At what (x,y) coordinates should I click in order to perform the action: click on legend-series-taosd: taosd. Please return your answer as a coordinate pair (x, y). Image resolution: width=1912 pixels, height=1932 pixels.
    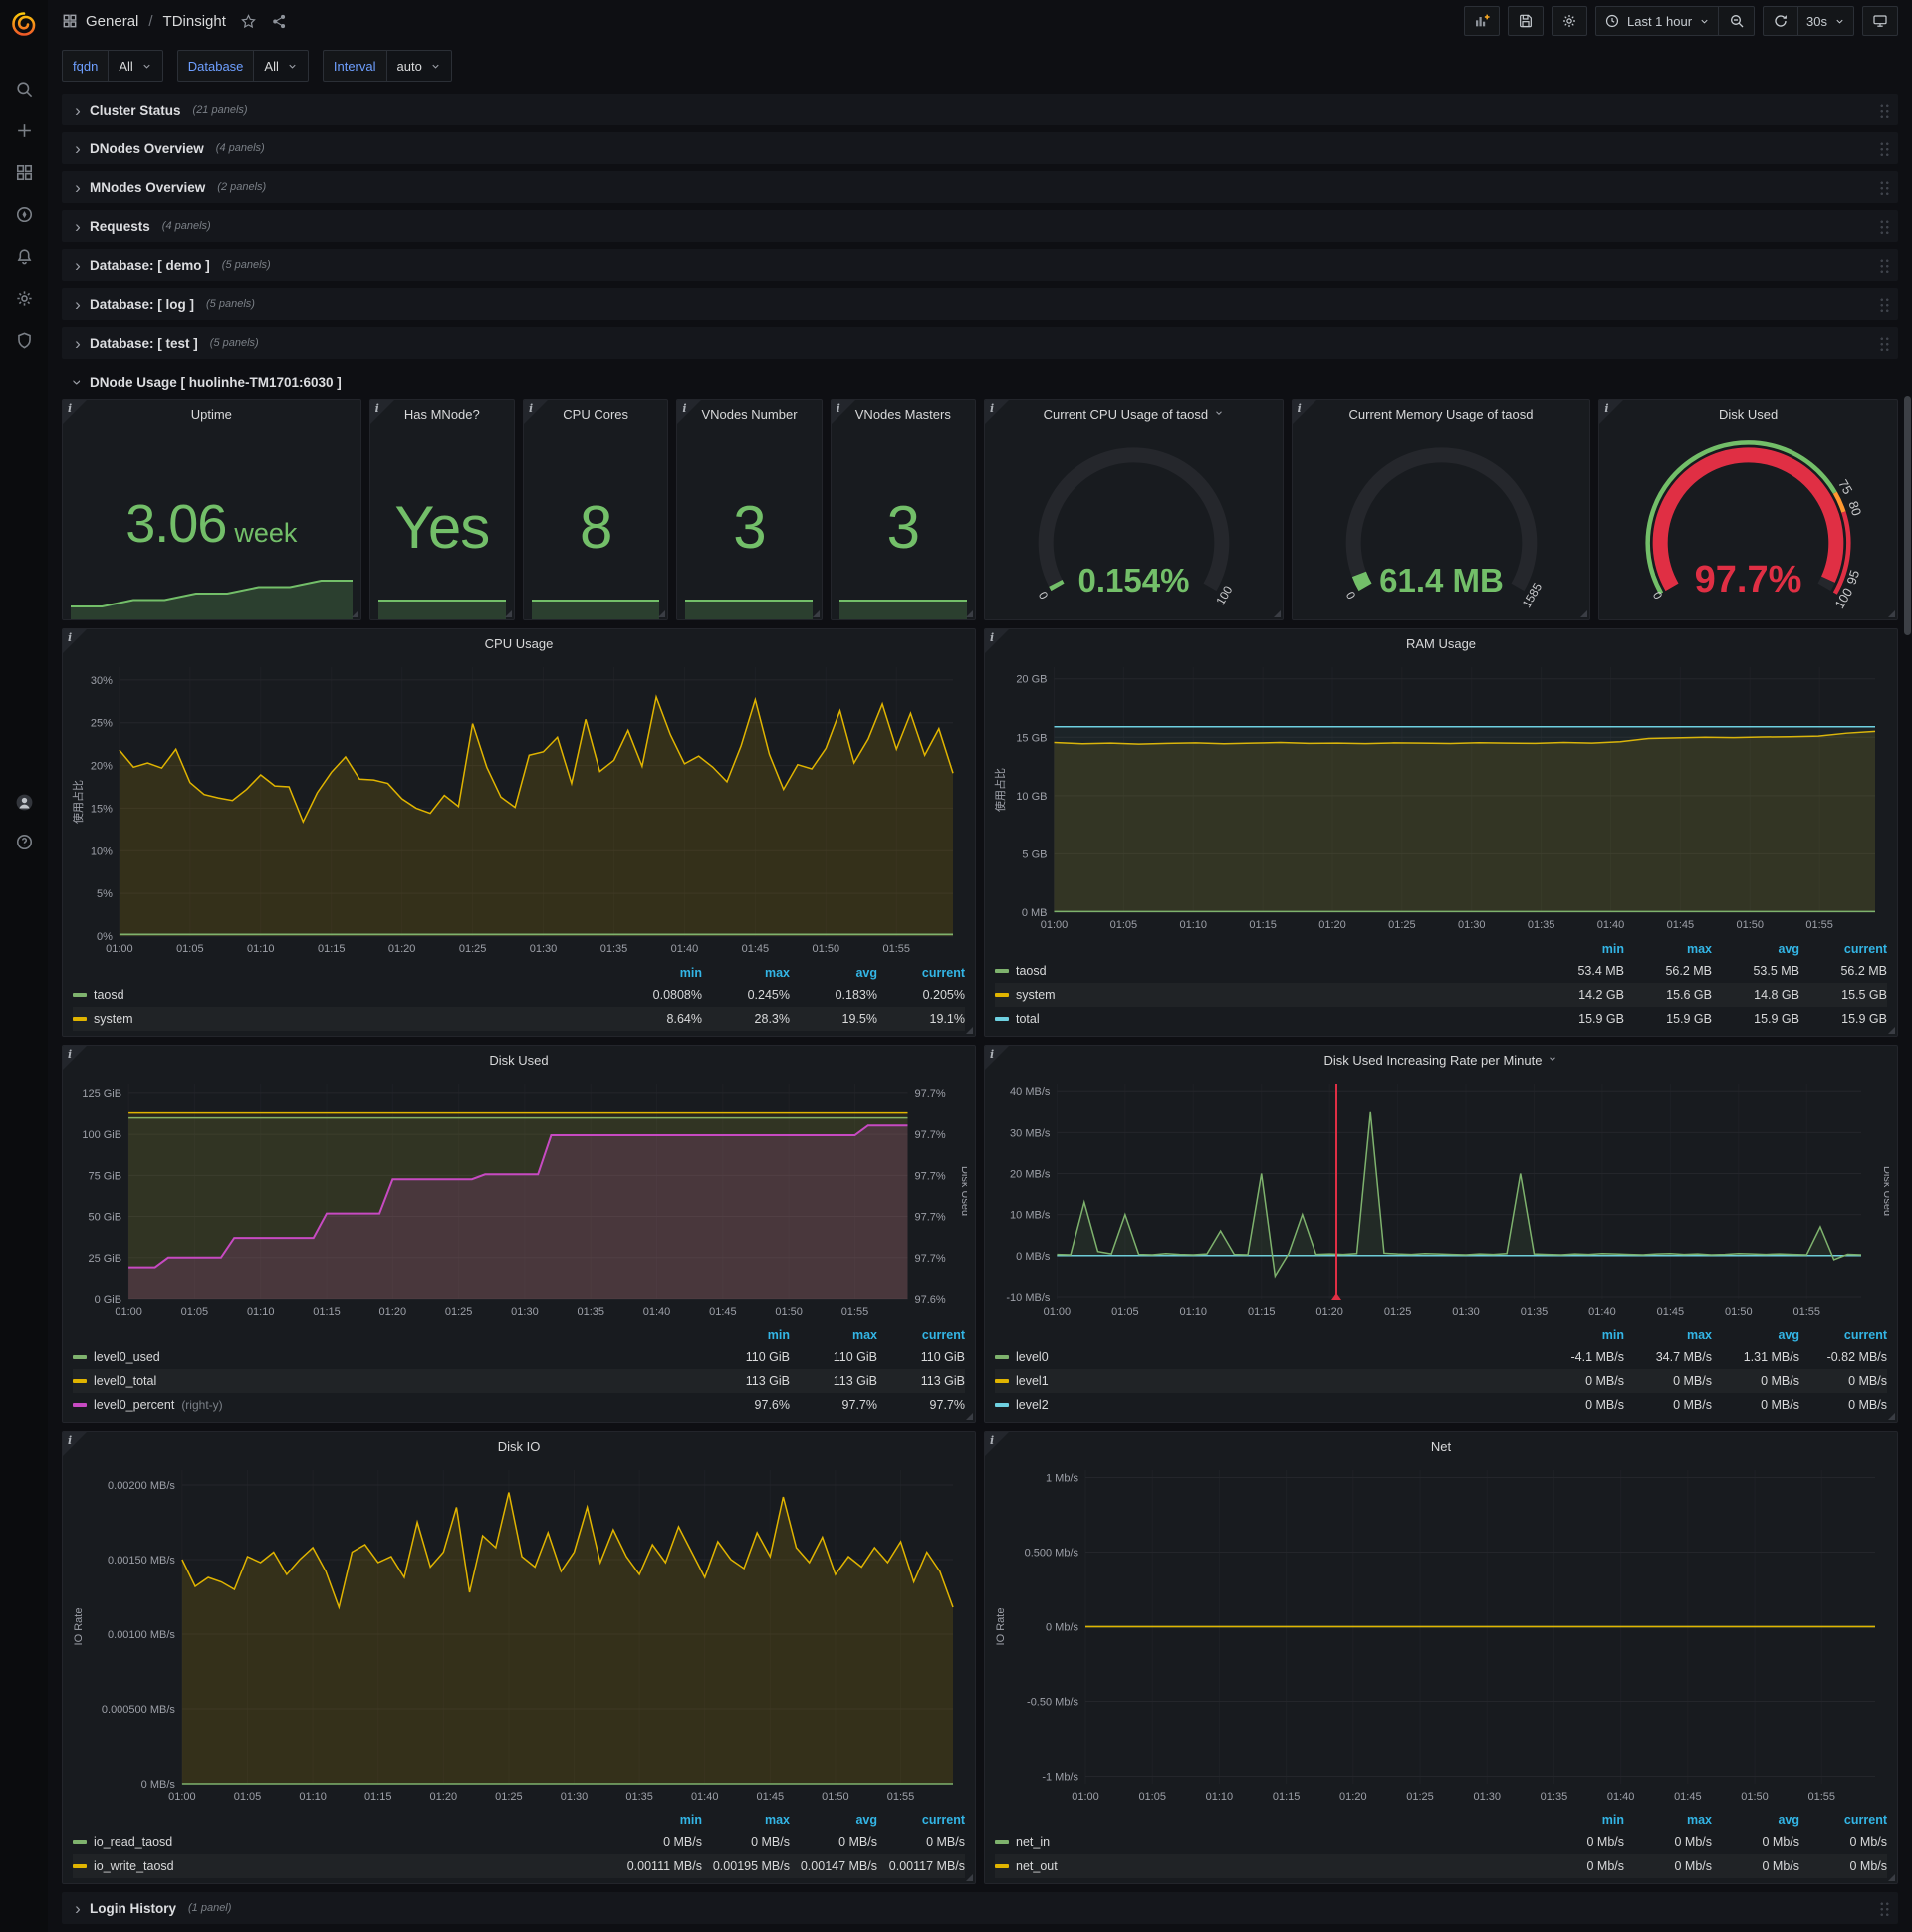
    Looking at the image, I should click on (343, 995).